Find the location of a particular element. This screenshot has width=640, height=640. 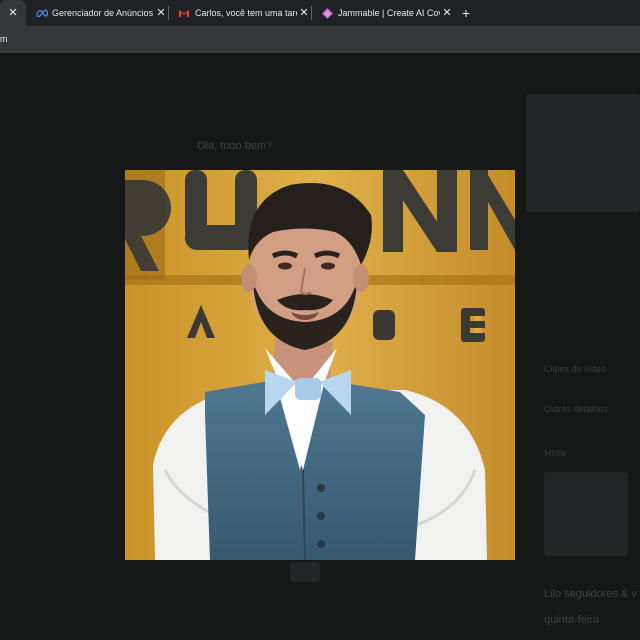

media-thumbnail is located at coordinates (586, 514).